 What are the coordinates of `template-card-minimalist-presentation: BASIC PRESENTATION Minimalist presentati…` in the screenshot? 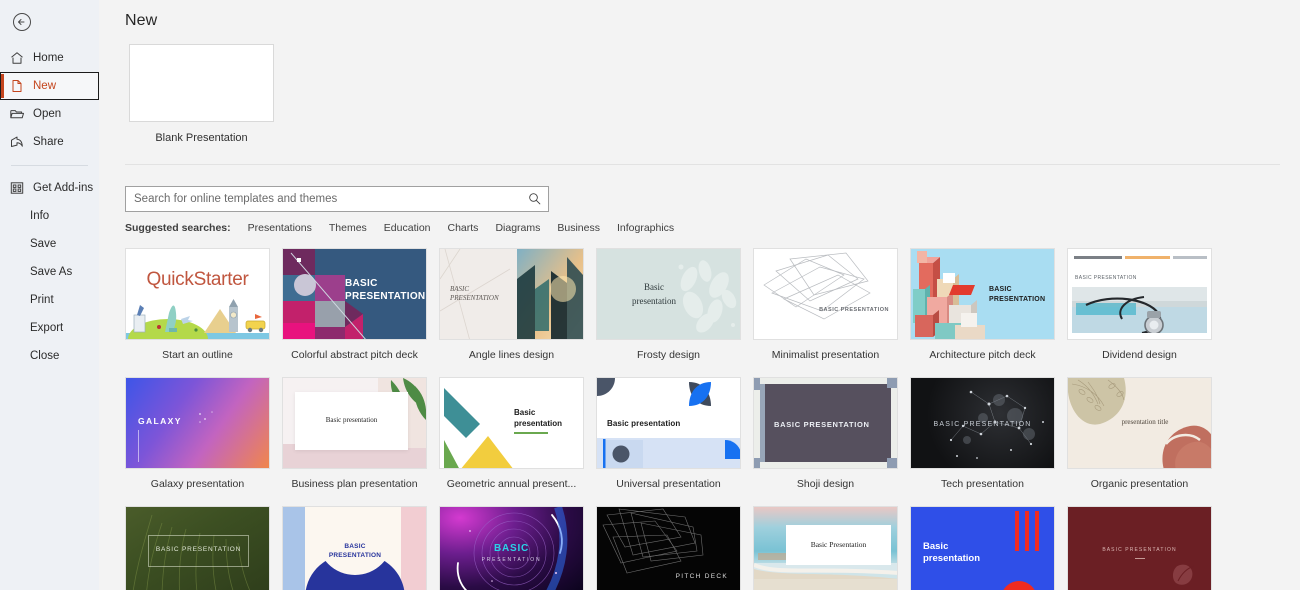 It's located at (831, 304).